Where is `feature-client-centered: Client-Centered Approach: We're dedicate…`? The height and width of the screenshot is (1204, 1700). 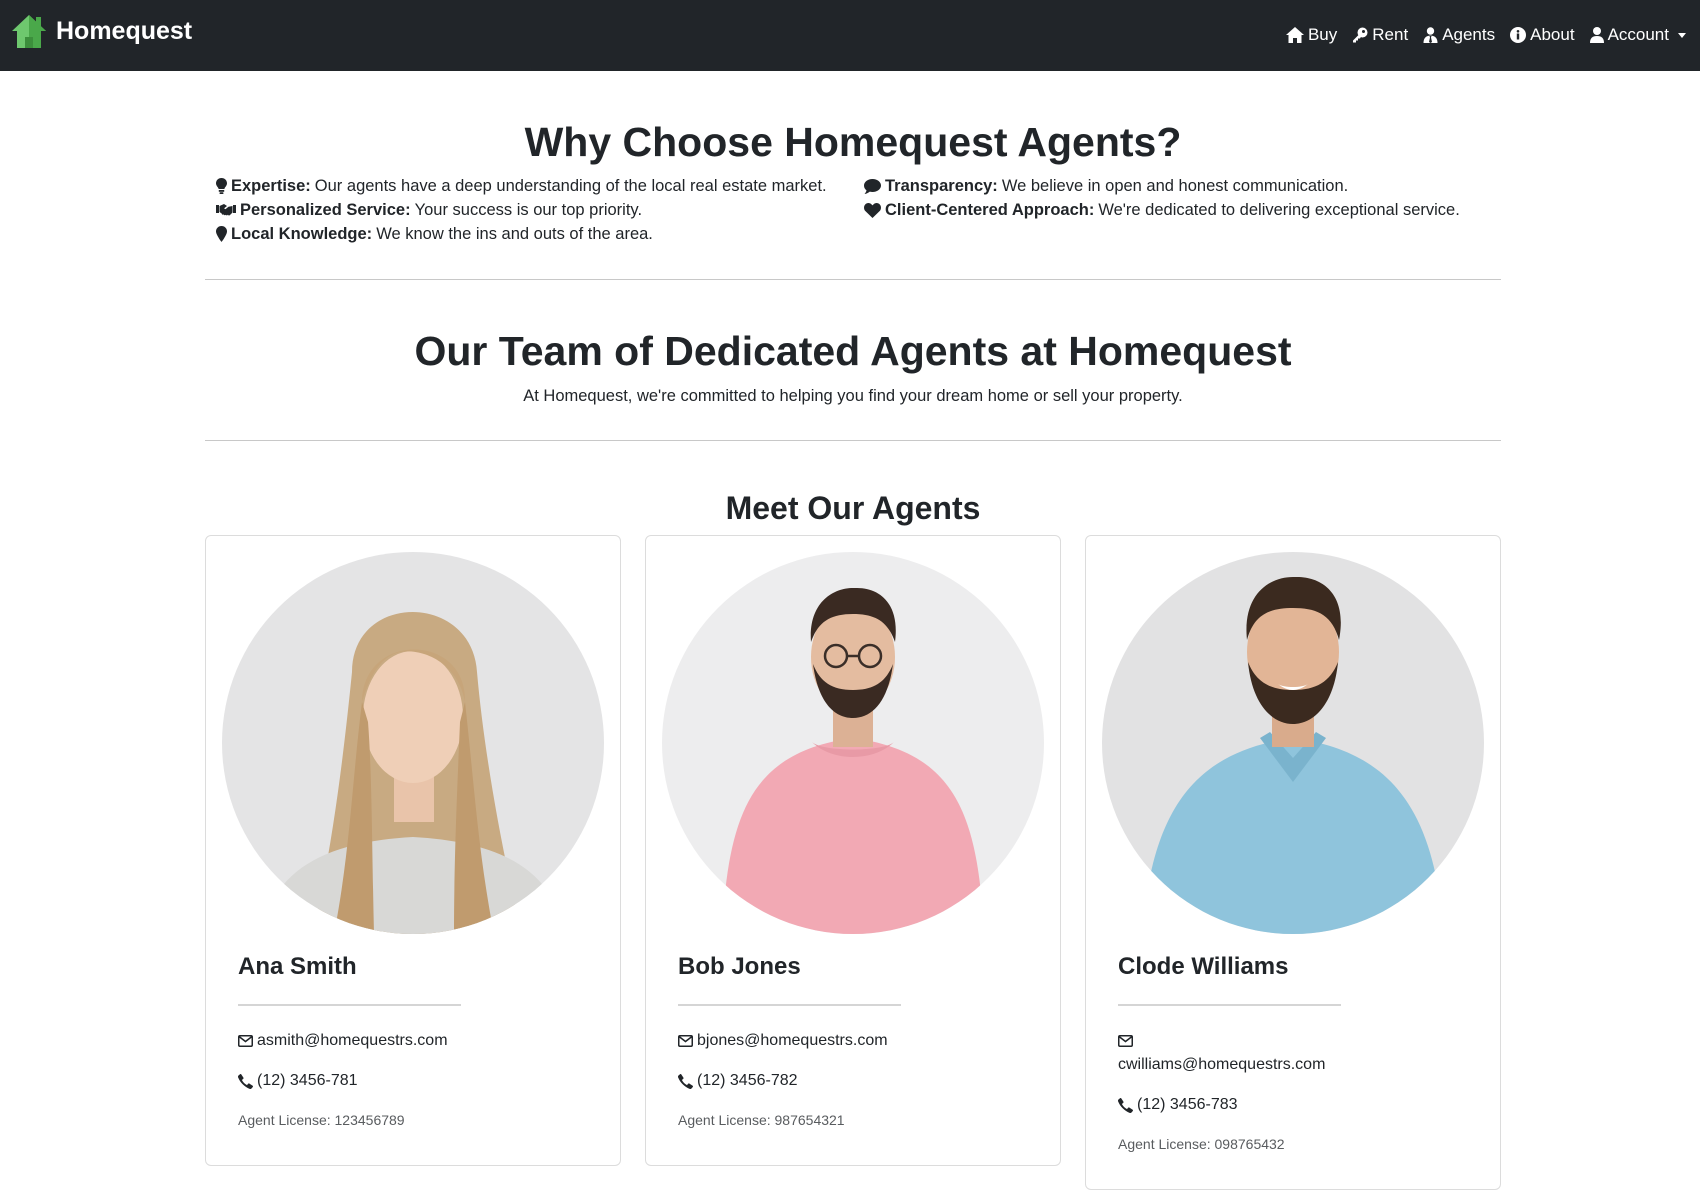
feature-client-centered: Client-Centered Approach: We're dedicate… is located at coordinates (1184, 210).